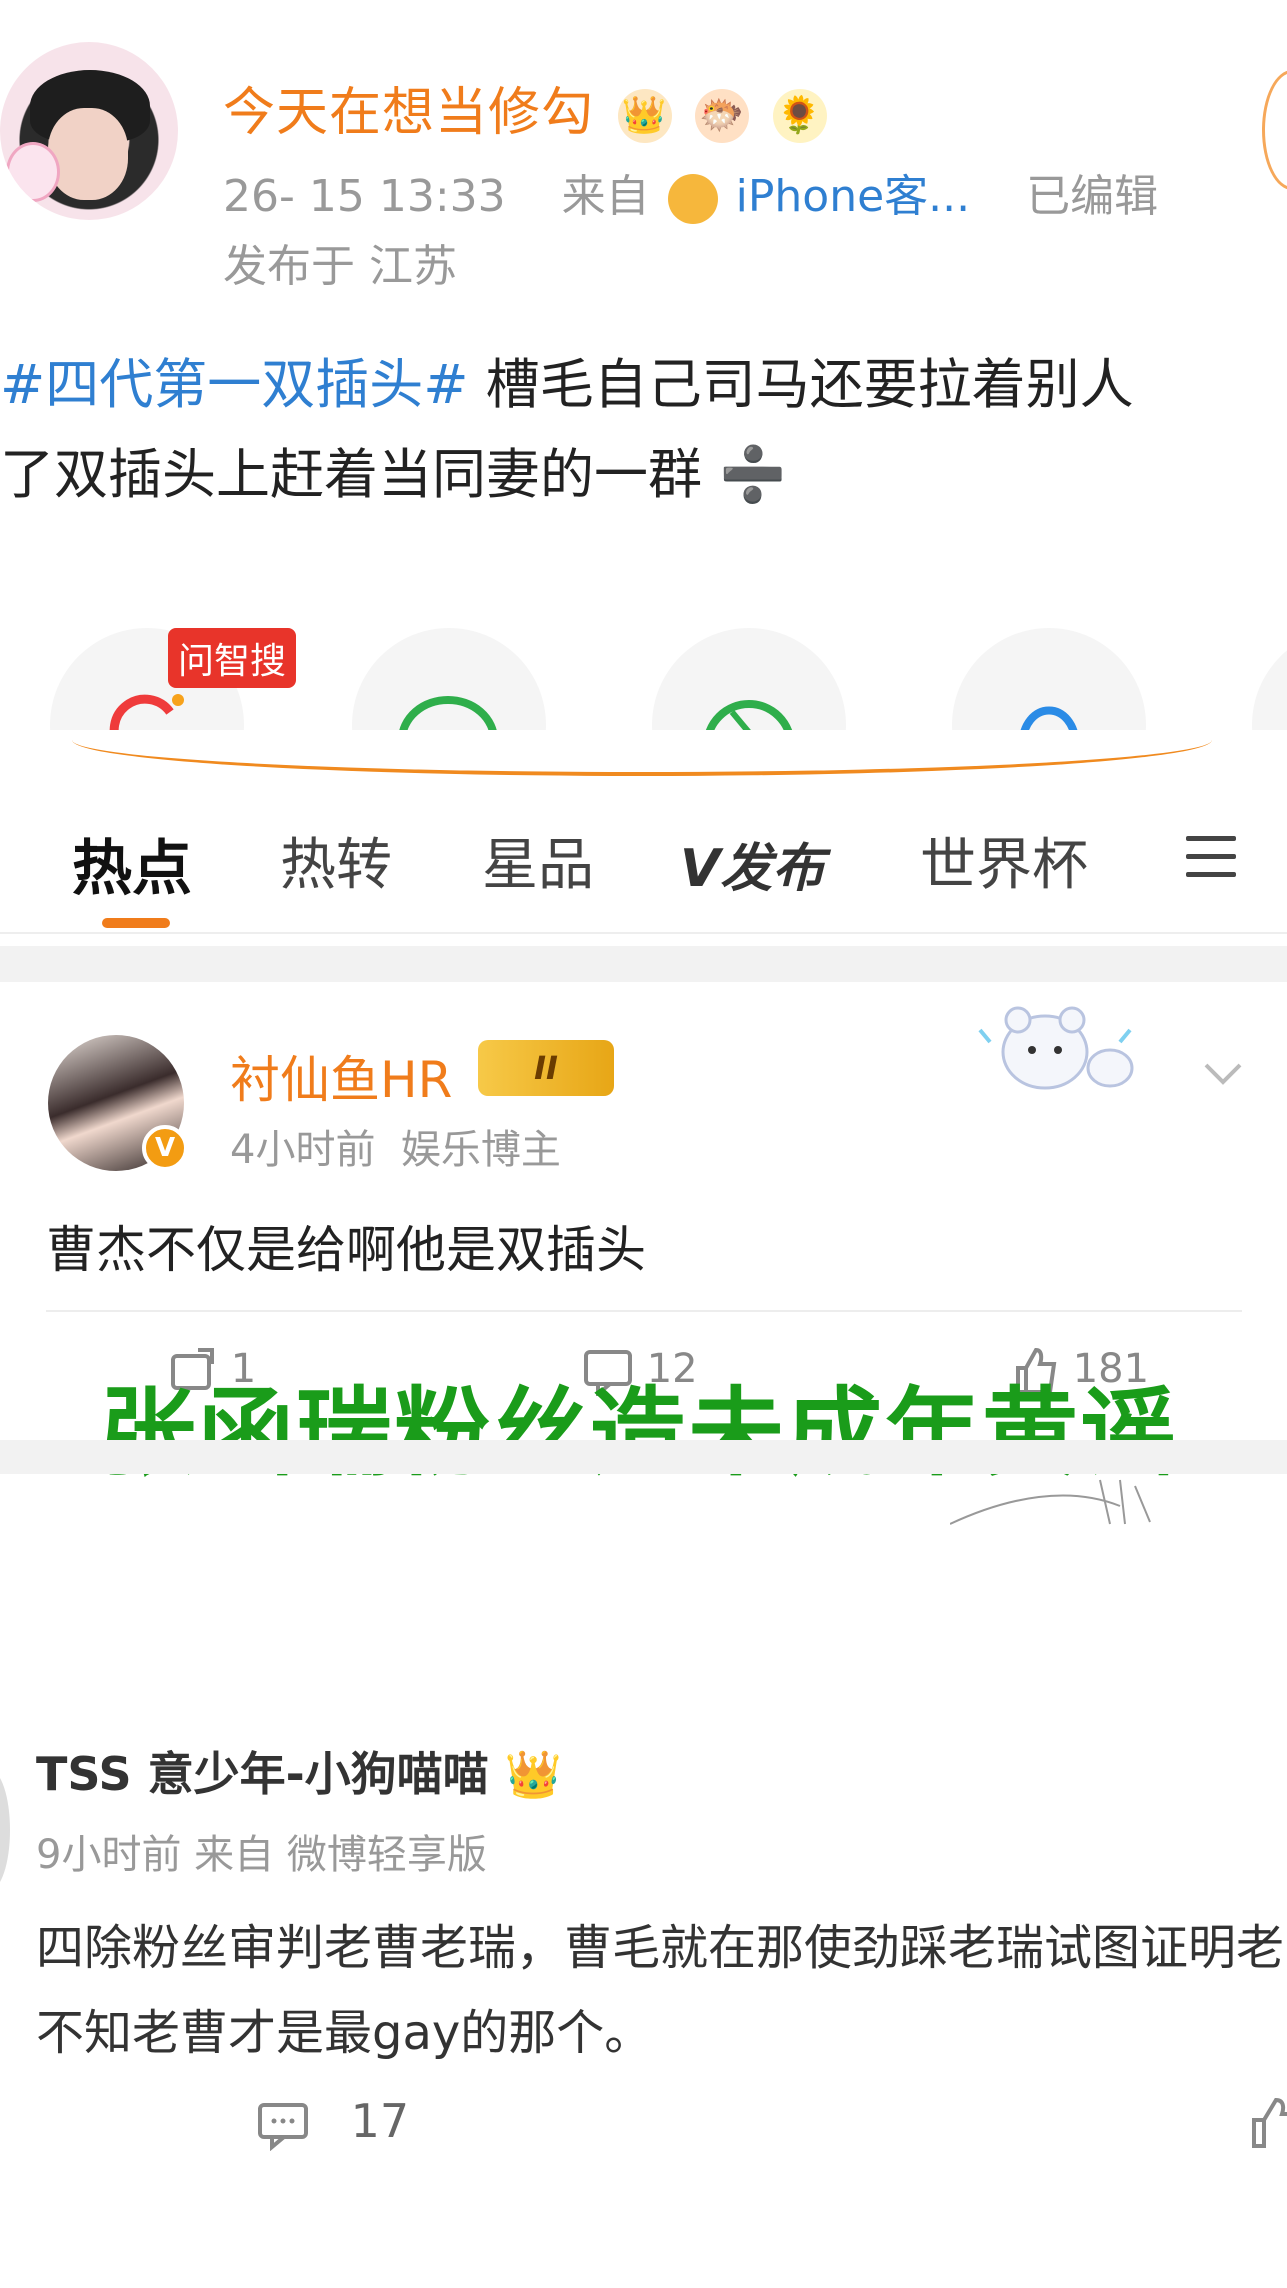 The image size is (1287, 2288). I want to click on author-role: 娱乐博主, so click(480, 1150).